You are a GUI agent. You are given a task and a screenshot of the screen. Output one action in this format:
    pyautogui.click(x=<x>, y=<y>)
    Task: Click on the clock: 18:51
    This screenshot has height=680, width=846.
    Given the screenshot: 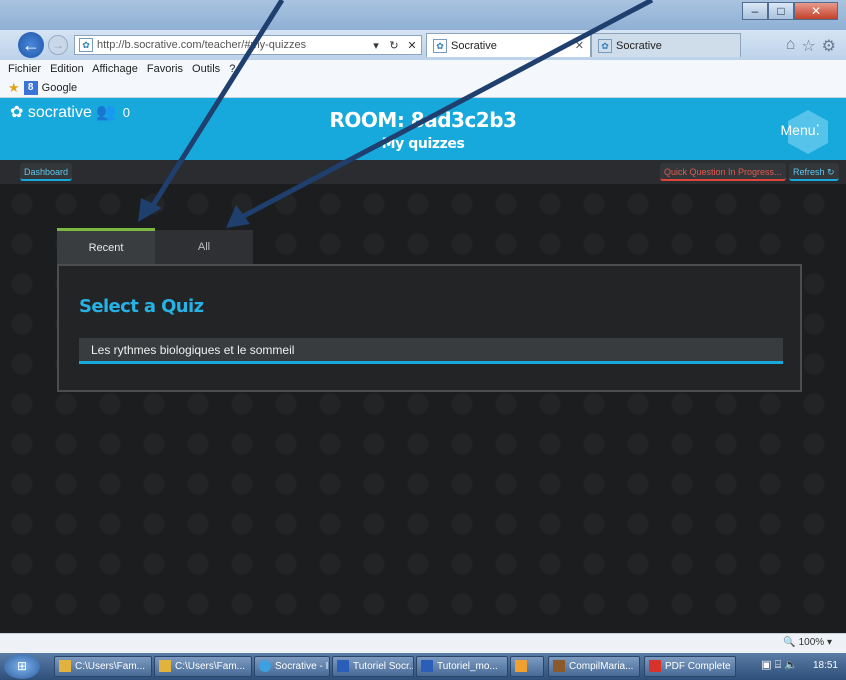 What is the action you would take?
    pyautogui.click(x=825, y=665)
    